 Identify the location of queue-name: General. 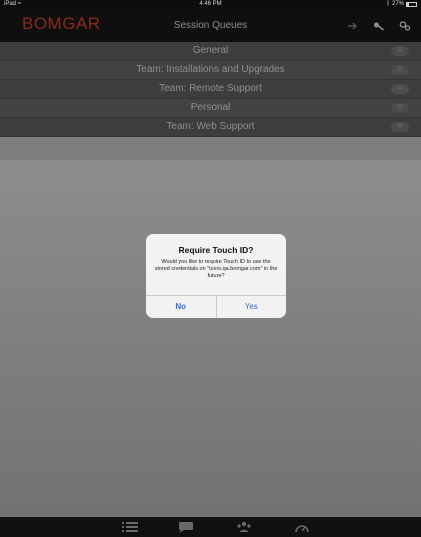
(210, 50).